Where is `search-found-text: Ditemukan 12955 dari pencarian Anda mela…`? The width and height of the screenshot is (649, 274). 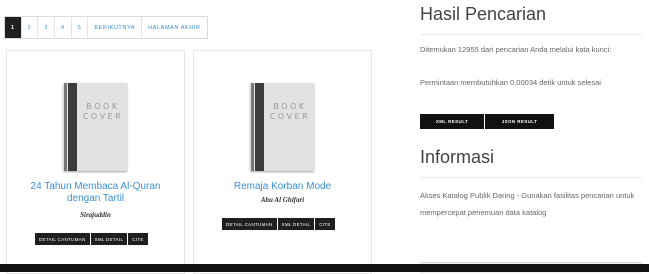 search-found-text: Ditemukan 12955 dari pencarian Anda mela… is located at coordinates (516, 49).